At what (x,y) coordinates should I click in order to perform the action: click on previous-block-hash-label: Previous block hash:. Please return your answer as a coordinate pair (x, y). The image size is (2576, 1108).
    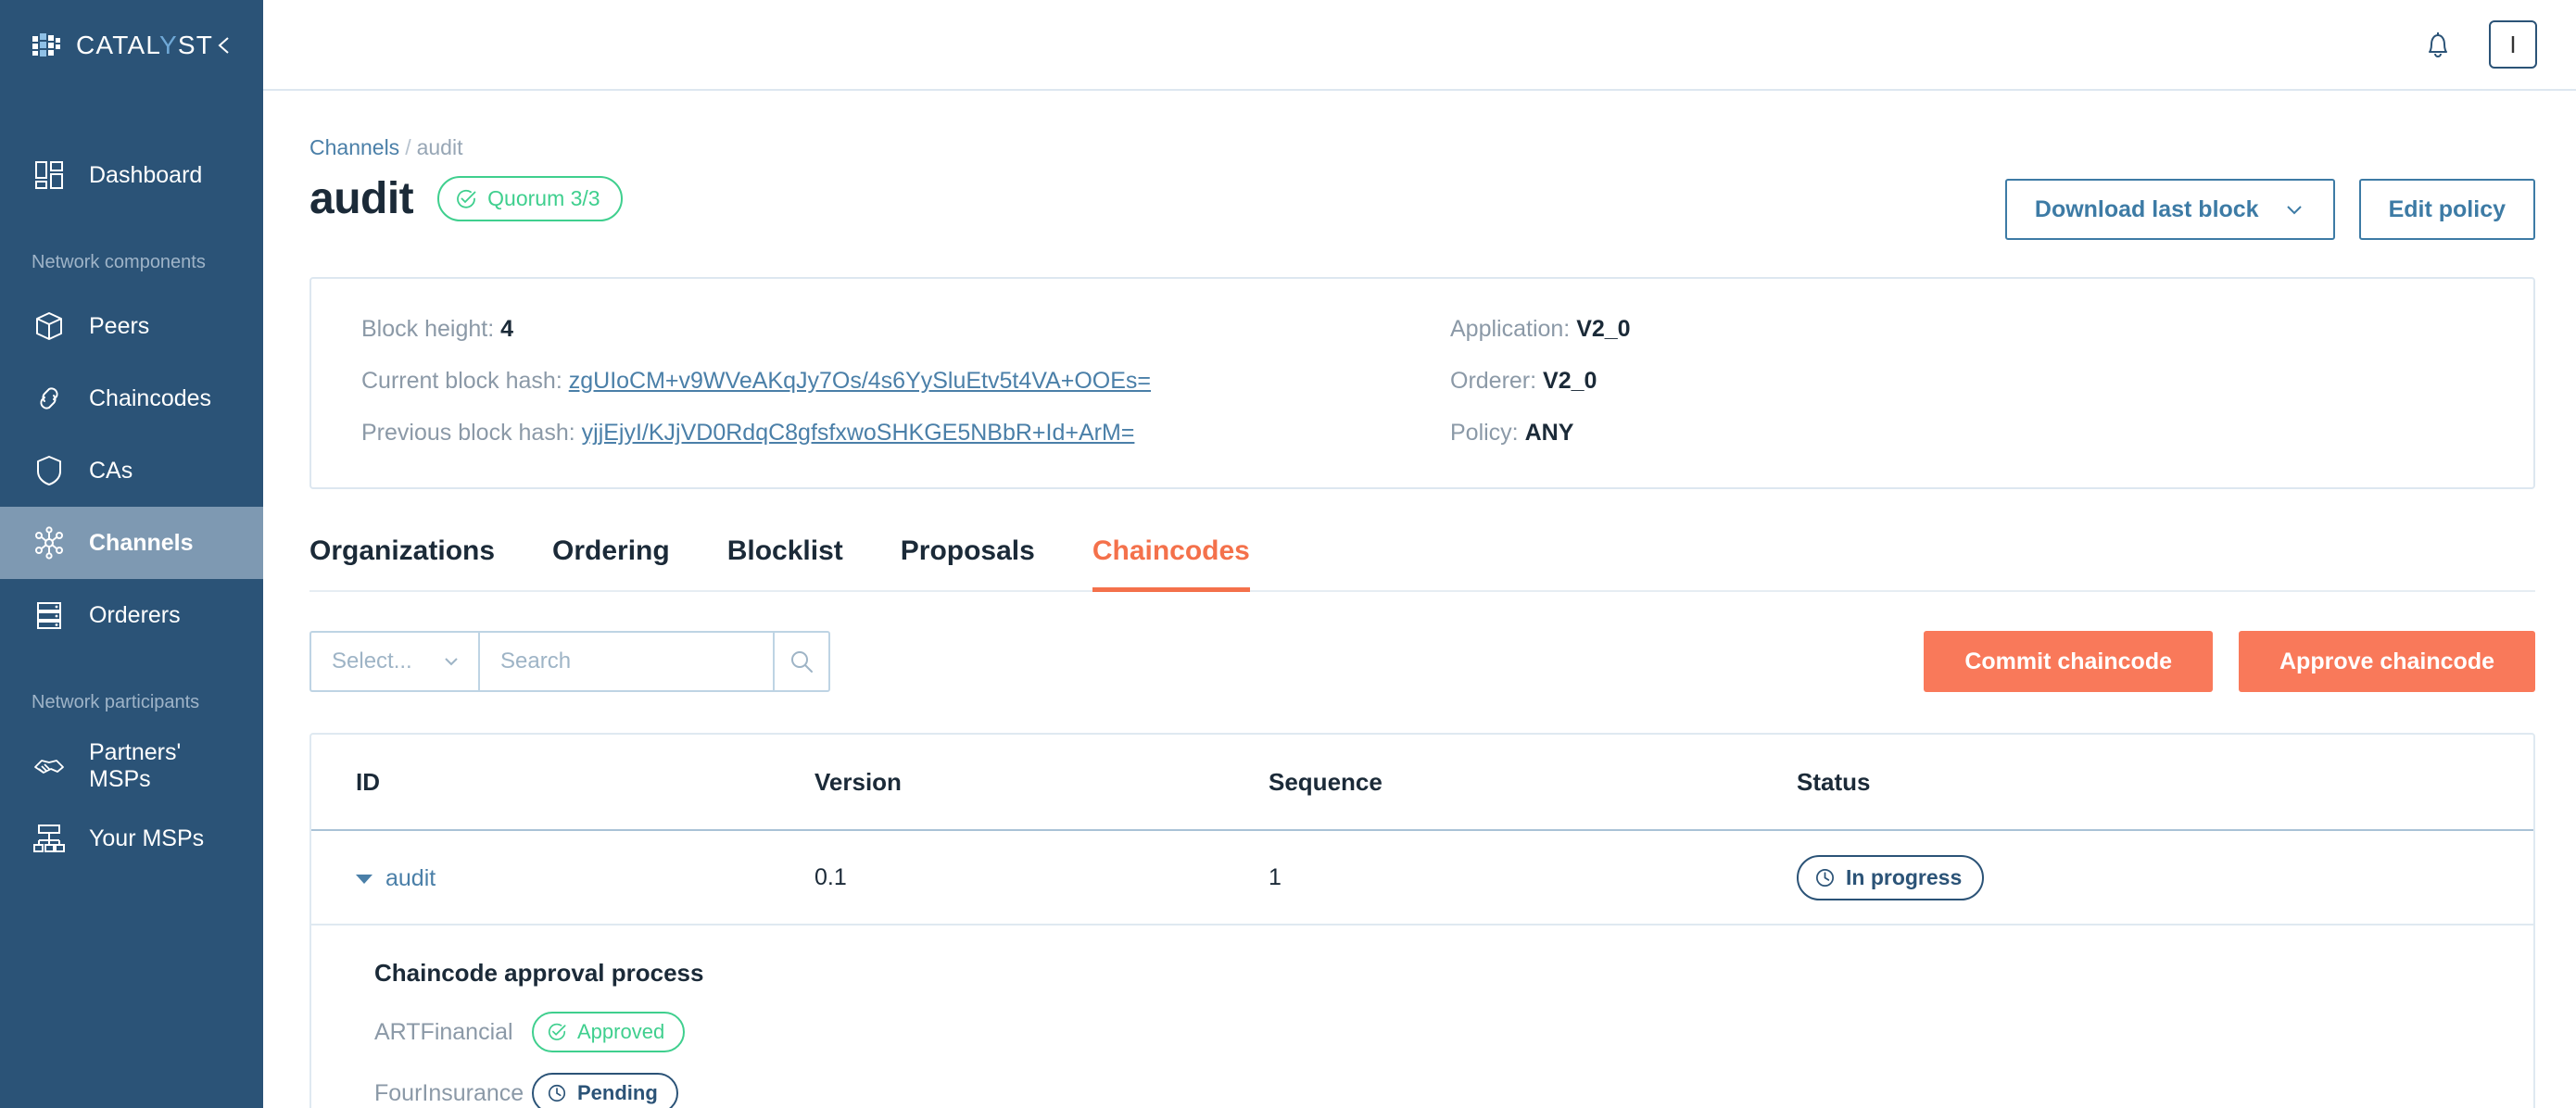
    Looking at the image, I should click on (468, 432).